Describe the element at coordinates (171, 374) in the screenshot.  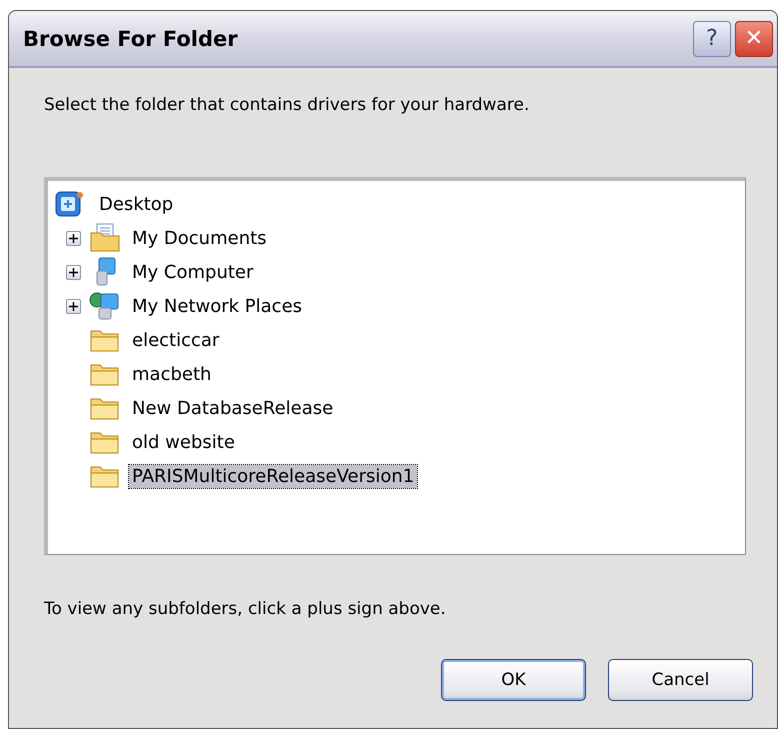
I see `tree-item: macbeth` at that location.